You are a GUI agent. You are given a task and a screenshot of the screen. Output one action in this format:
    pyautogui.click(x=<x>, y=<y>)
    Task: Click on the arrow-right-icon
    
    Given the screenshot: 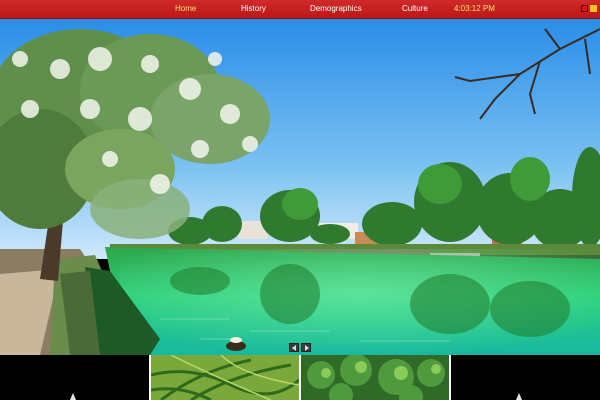 What is the action you would take?
    pyautogui.click(x=307, y=348)
    